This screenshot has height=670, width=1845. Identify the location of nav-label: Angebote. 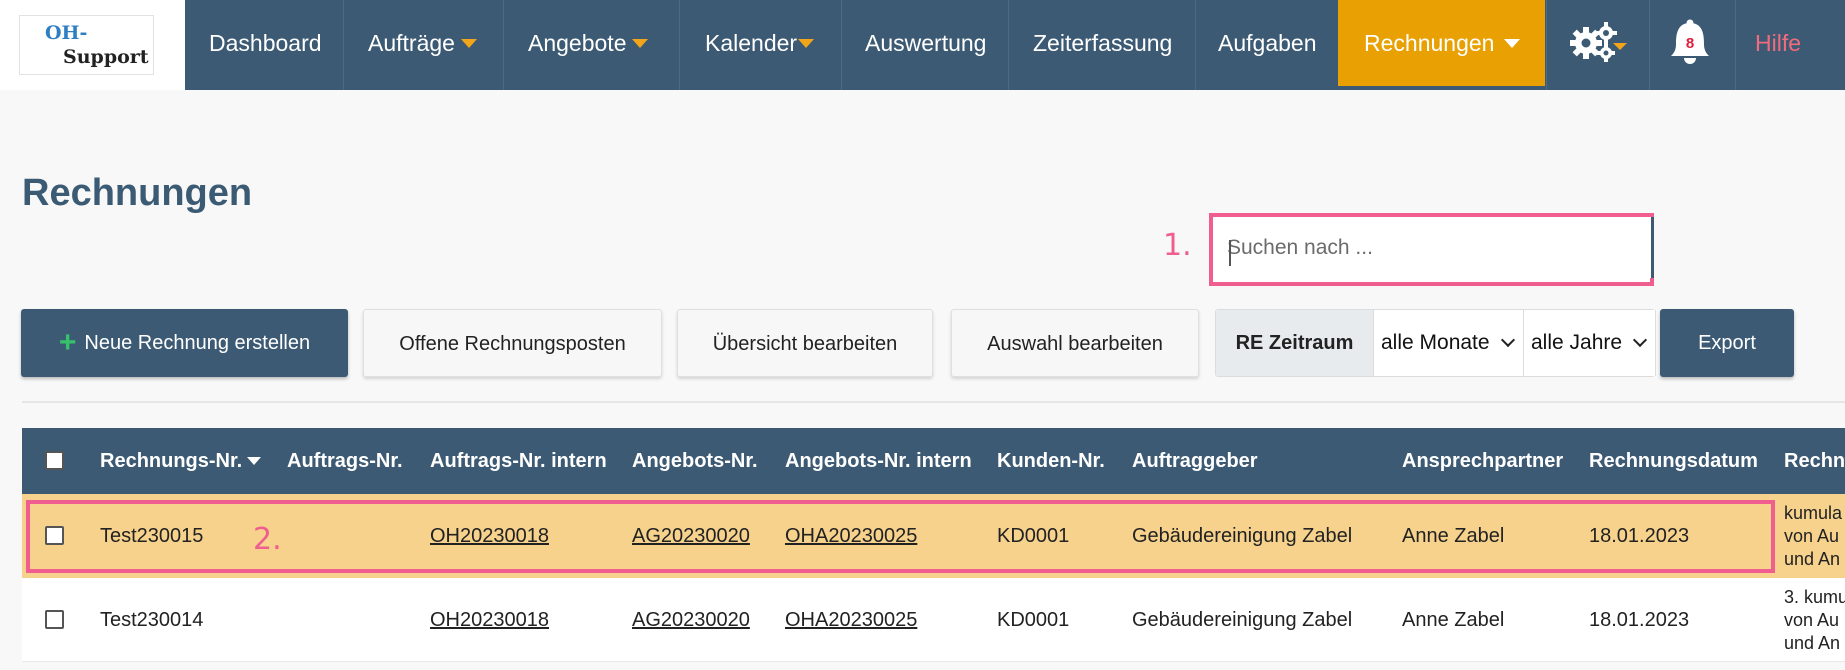
(577, 43).